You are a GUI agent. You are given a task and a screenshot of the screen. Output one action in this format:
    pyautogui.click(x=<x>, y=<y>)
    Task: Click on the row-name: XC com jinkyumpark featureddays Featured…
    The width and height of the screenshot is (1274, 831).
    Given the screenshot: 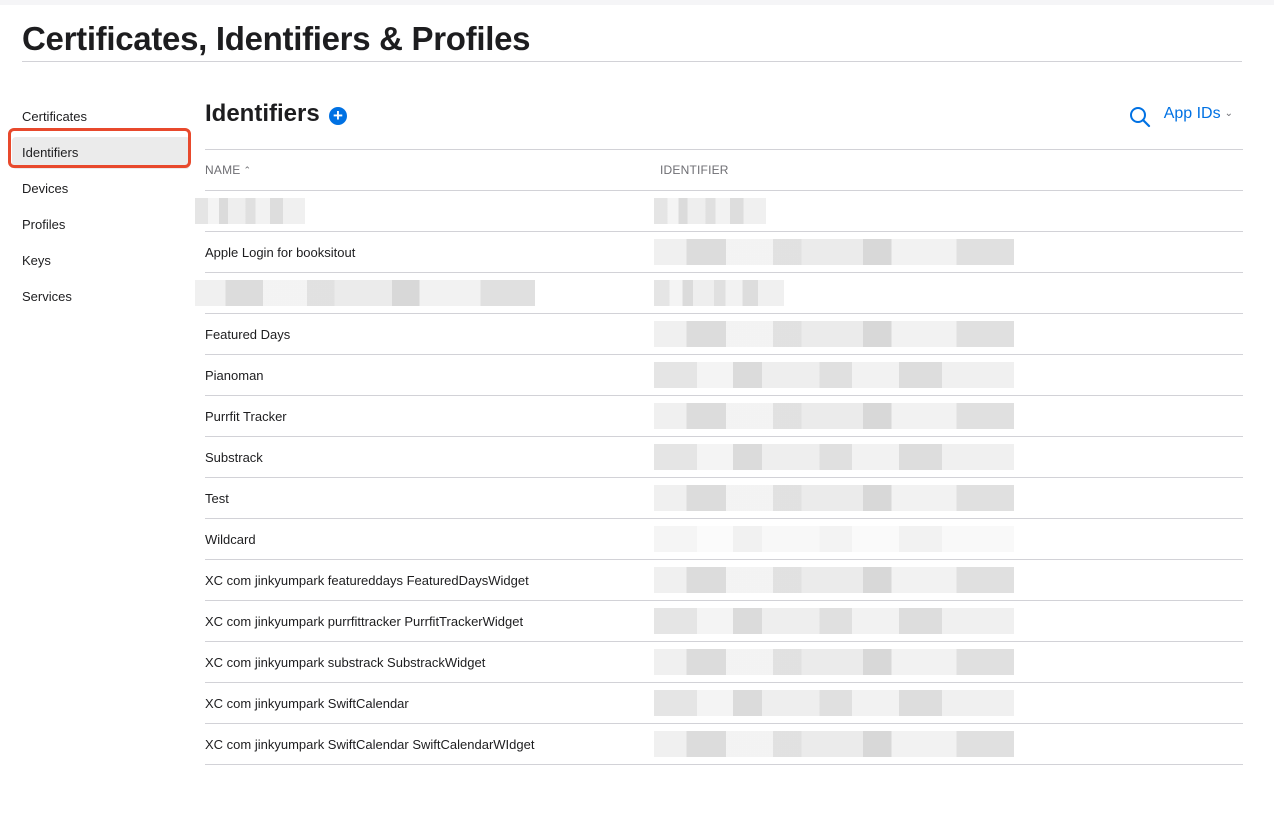 What is the action you would take?
    pyautogui.click(x=432, y=580)
    